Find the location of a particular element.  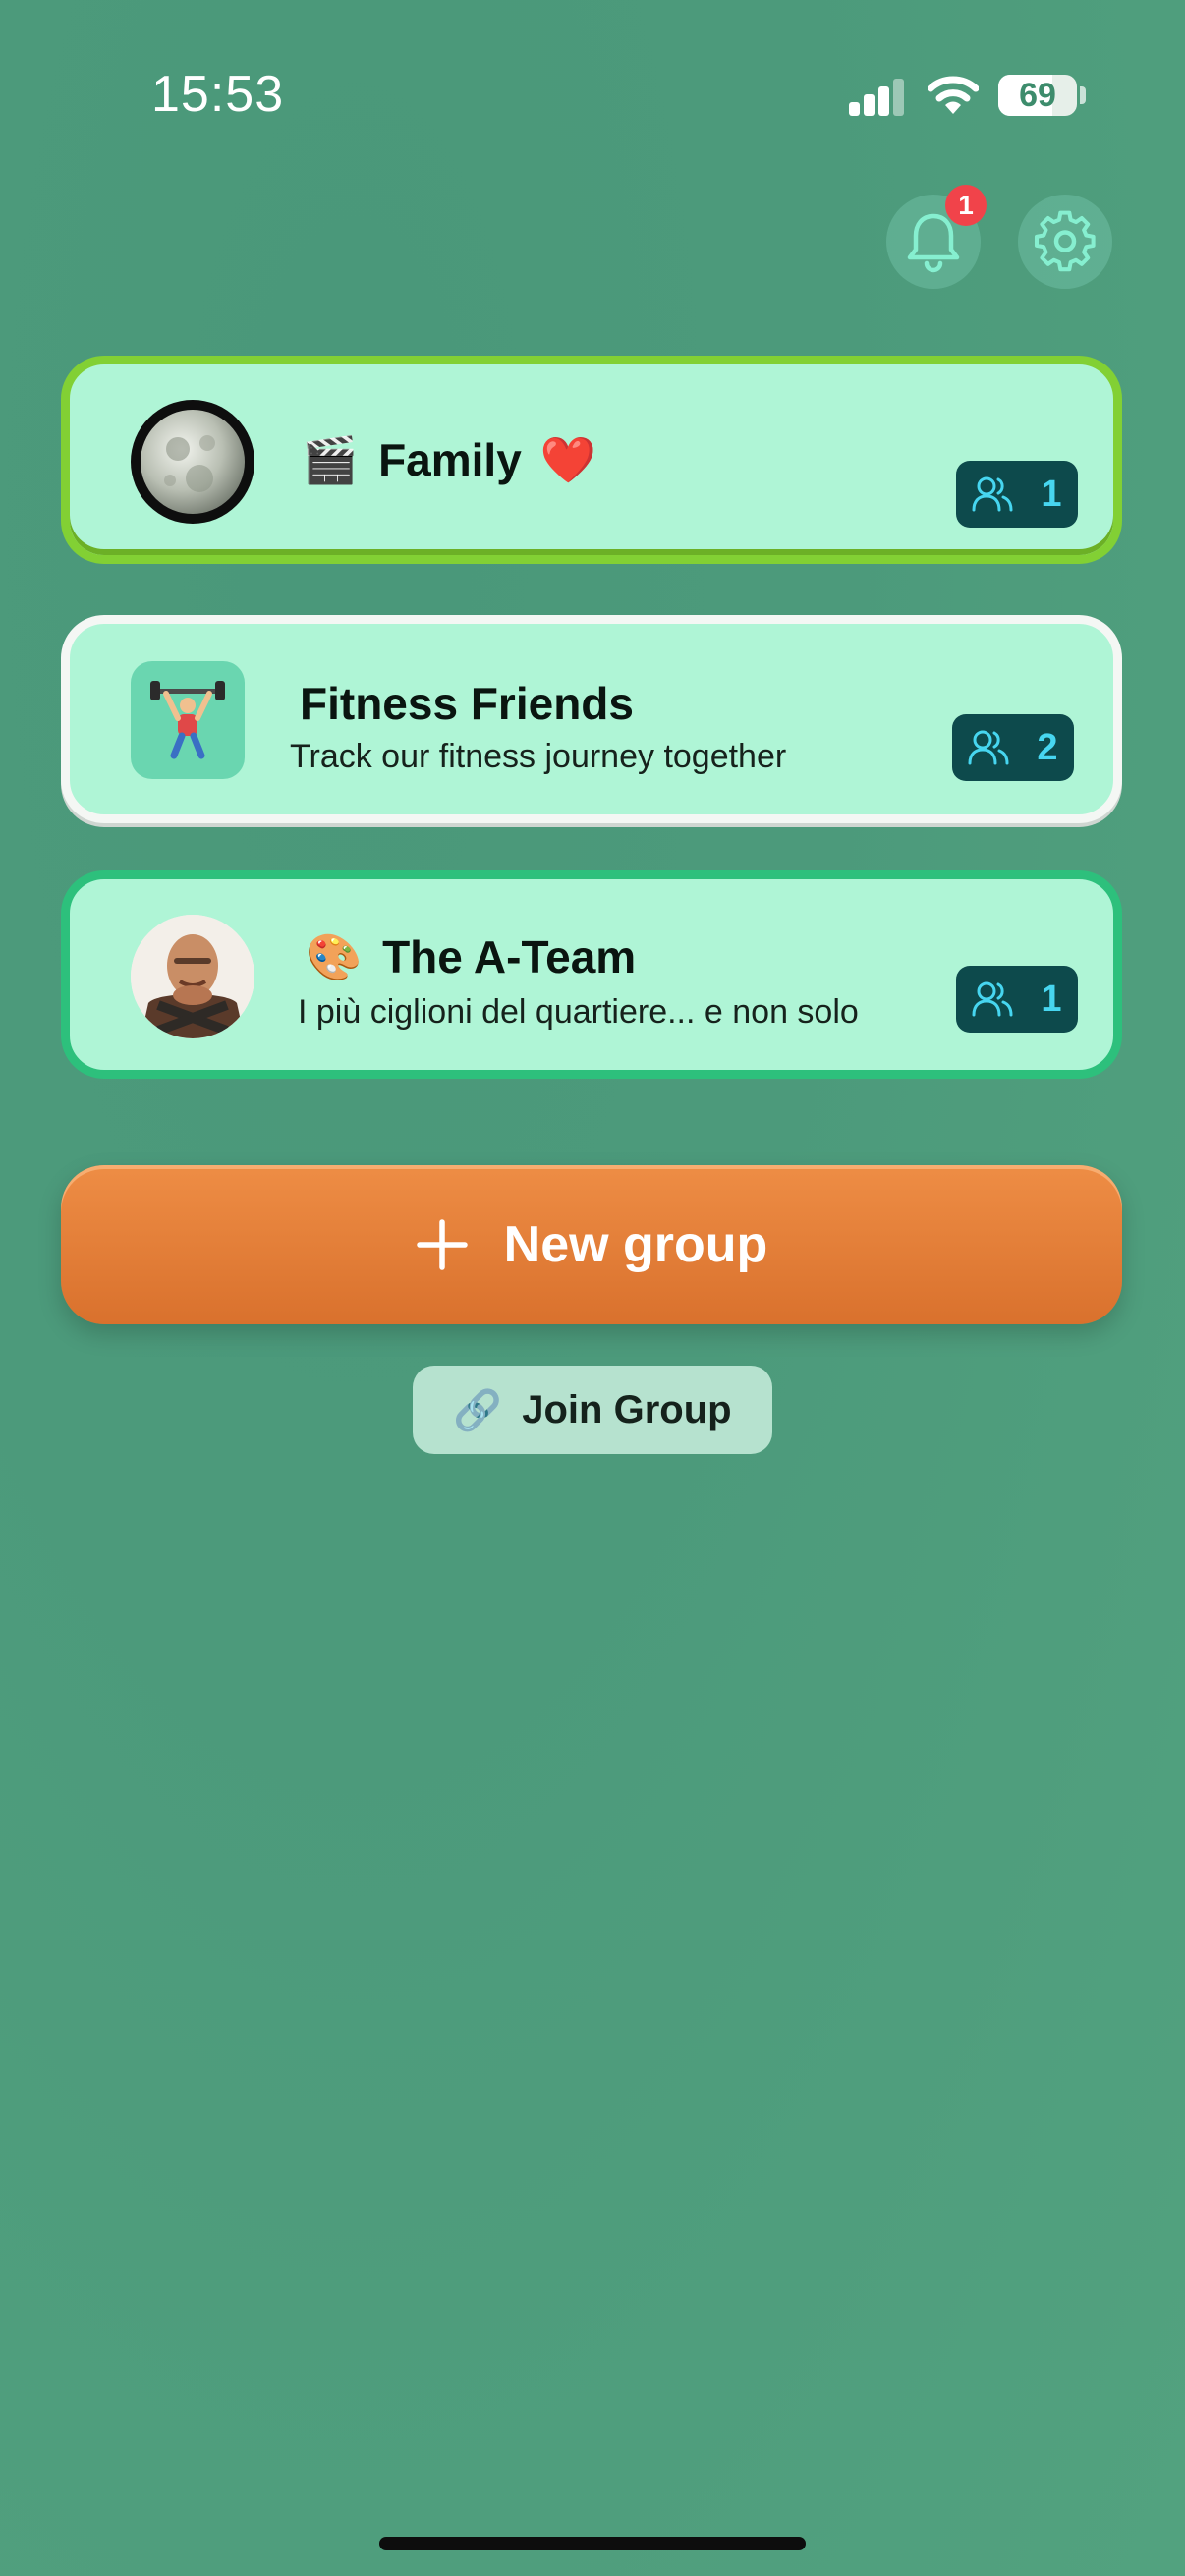

battery-indicator: 69 is located at coordinates (1038, 95).